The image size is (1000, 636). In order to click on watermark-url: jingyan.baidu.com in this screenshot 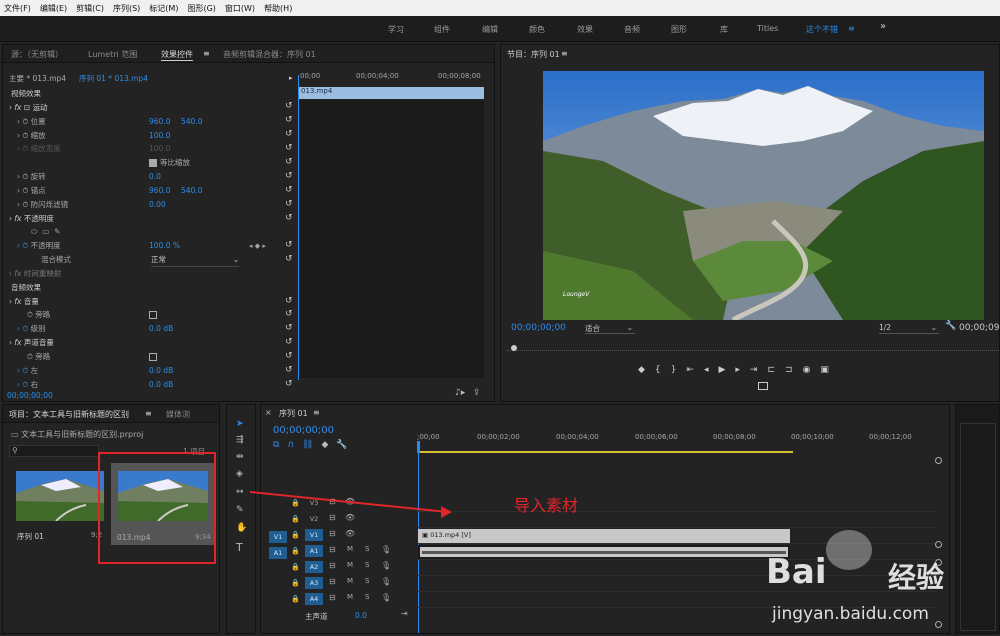, I will do `click(850, 614)`.